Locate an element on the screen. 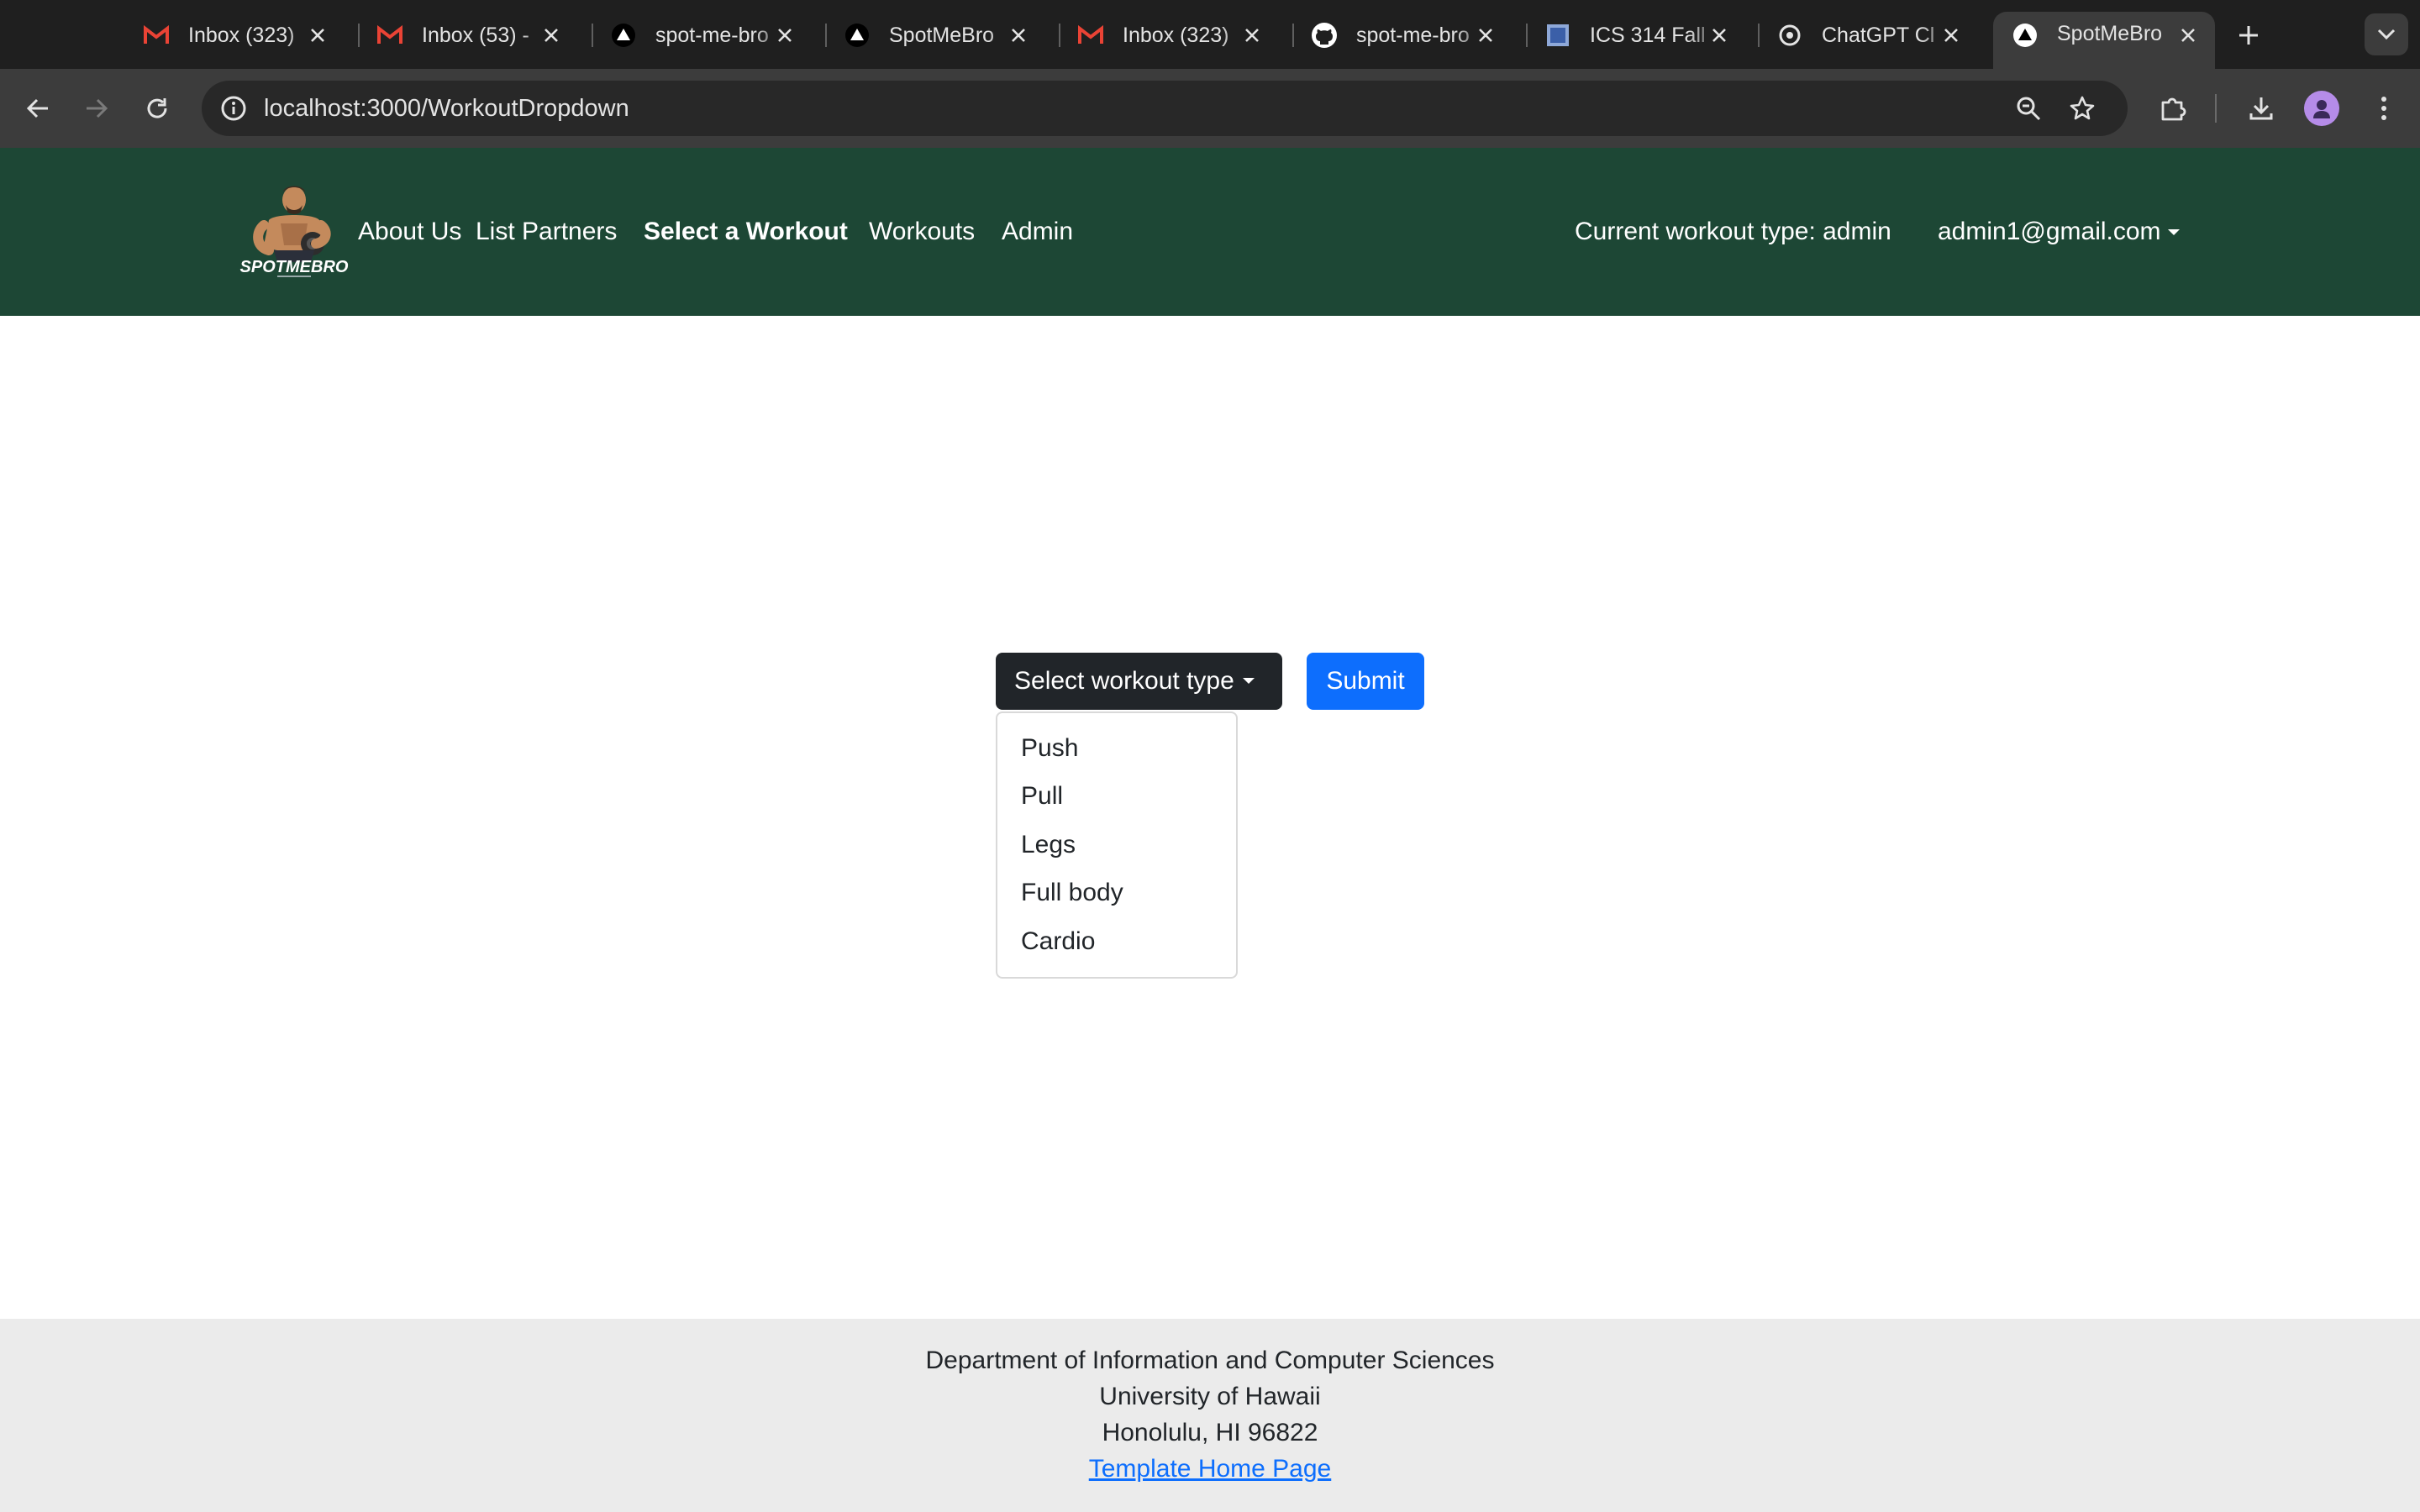 The image size is (2420, 1512). template-home-link: Template Home Page is located at coordinates (1210, 1469).